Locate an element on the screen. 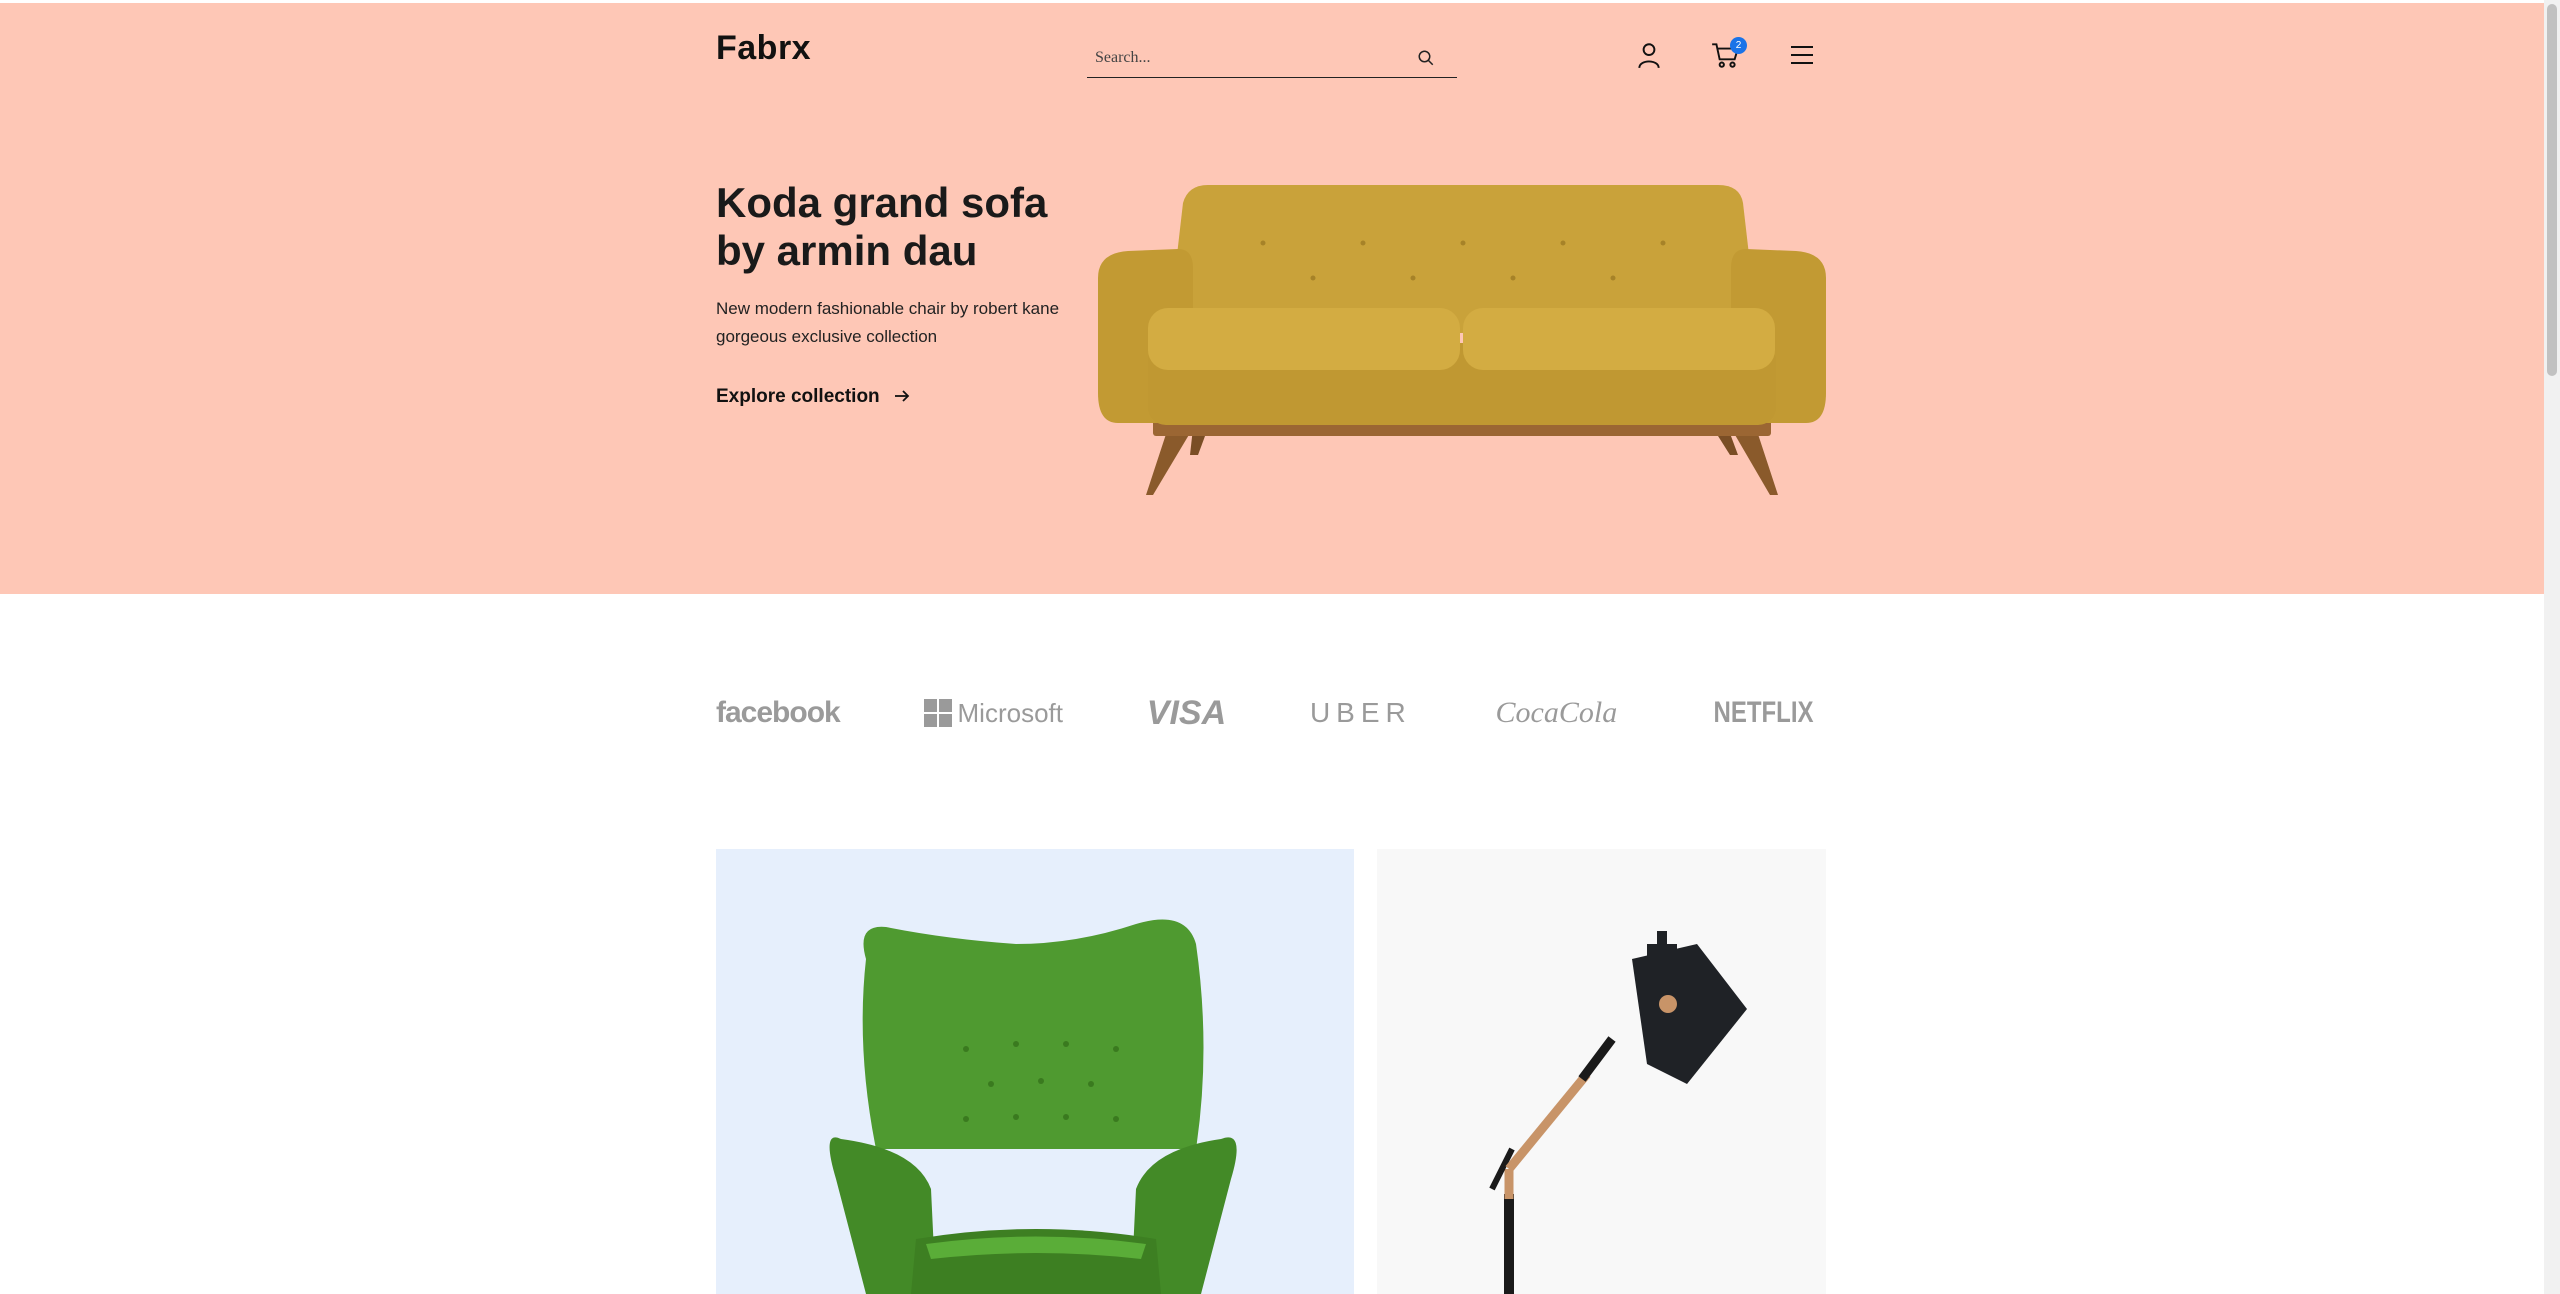 The height and width of the screenshot is (1294, 2560). scrollbar-thumb is located at coordinates (2552, 190).